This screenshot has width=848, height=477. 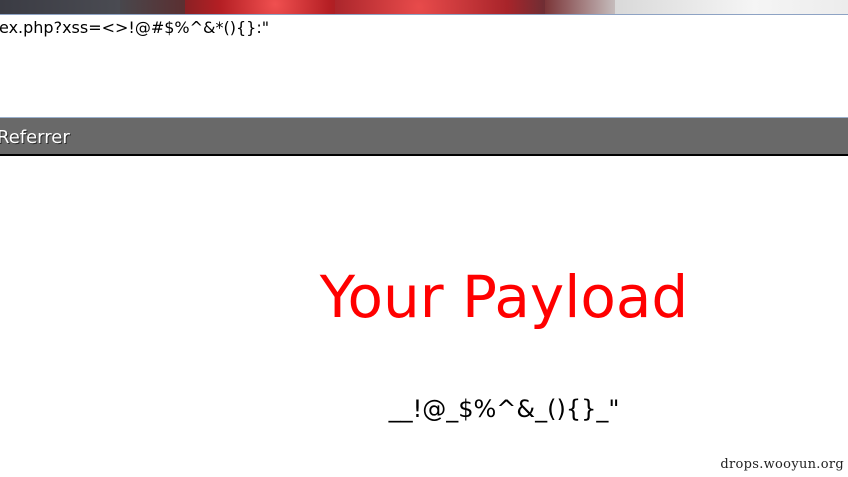 What do you see at coordinates (424, 7) in the screenshot?
I see `header-banner-image` at bounding box center [424, 7].